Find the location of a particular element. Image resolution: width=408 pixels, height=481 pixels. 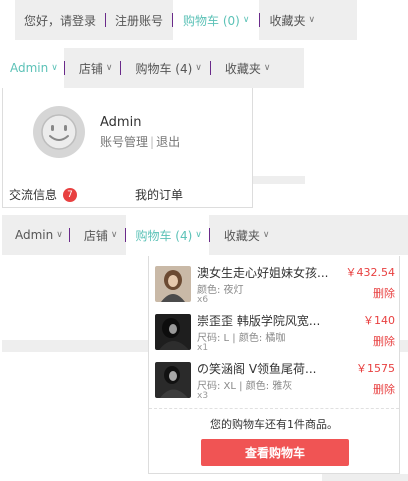

product-quantity: x3 is located at coordinates (203, 396).